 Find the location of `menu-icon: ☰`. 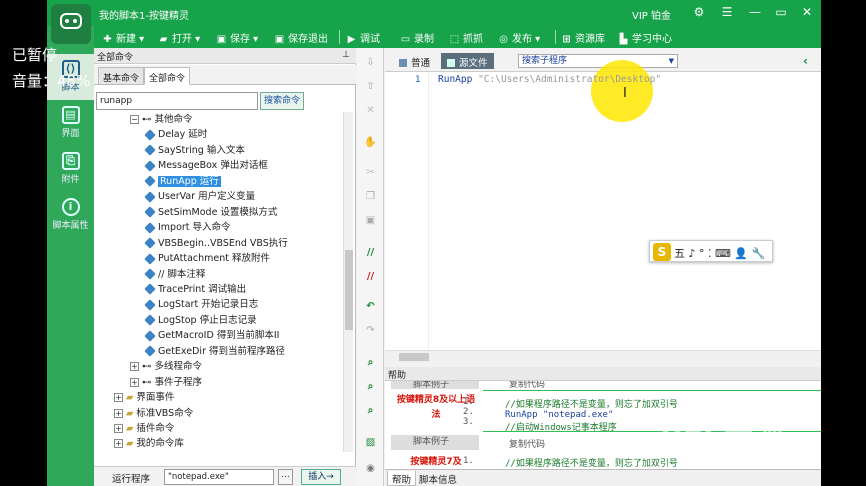

menu-icon: ☰ is located at coordinates (727, 12).